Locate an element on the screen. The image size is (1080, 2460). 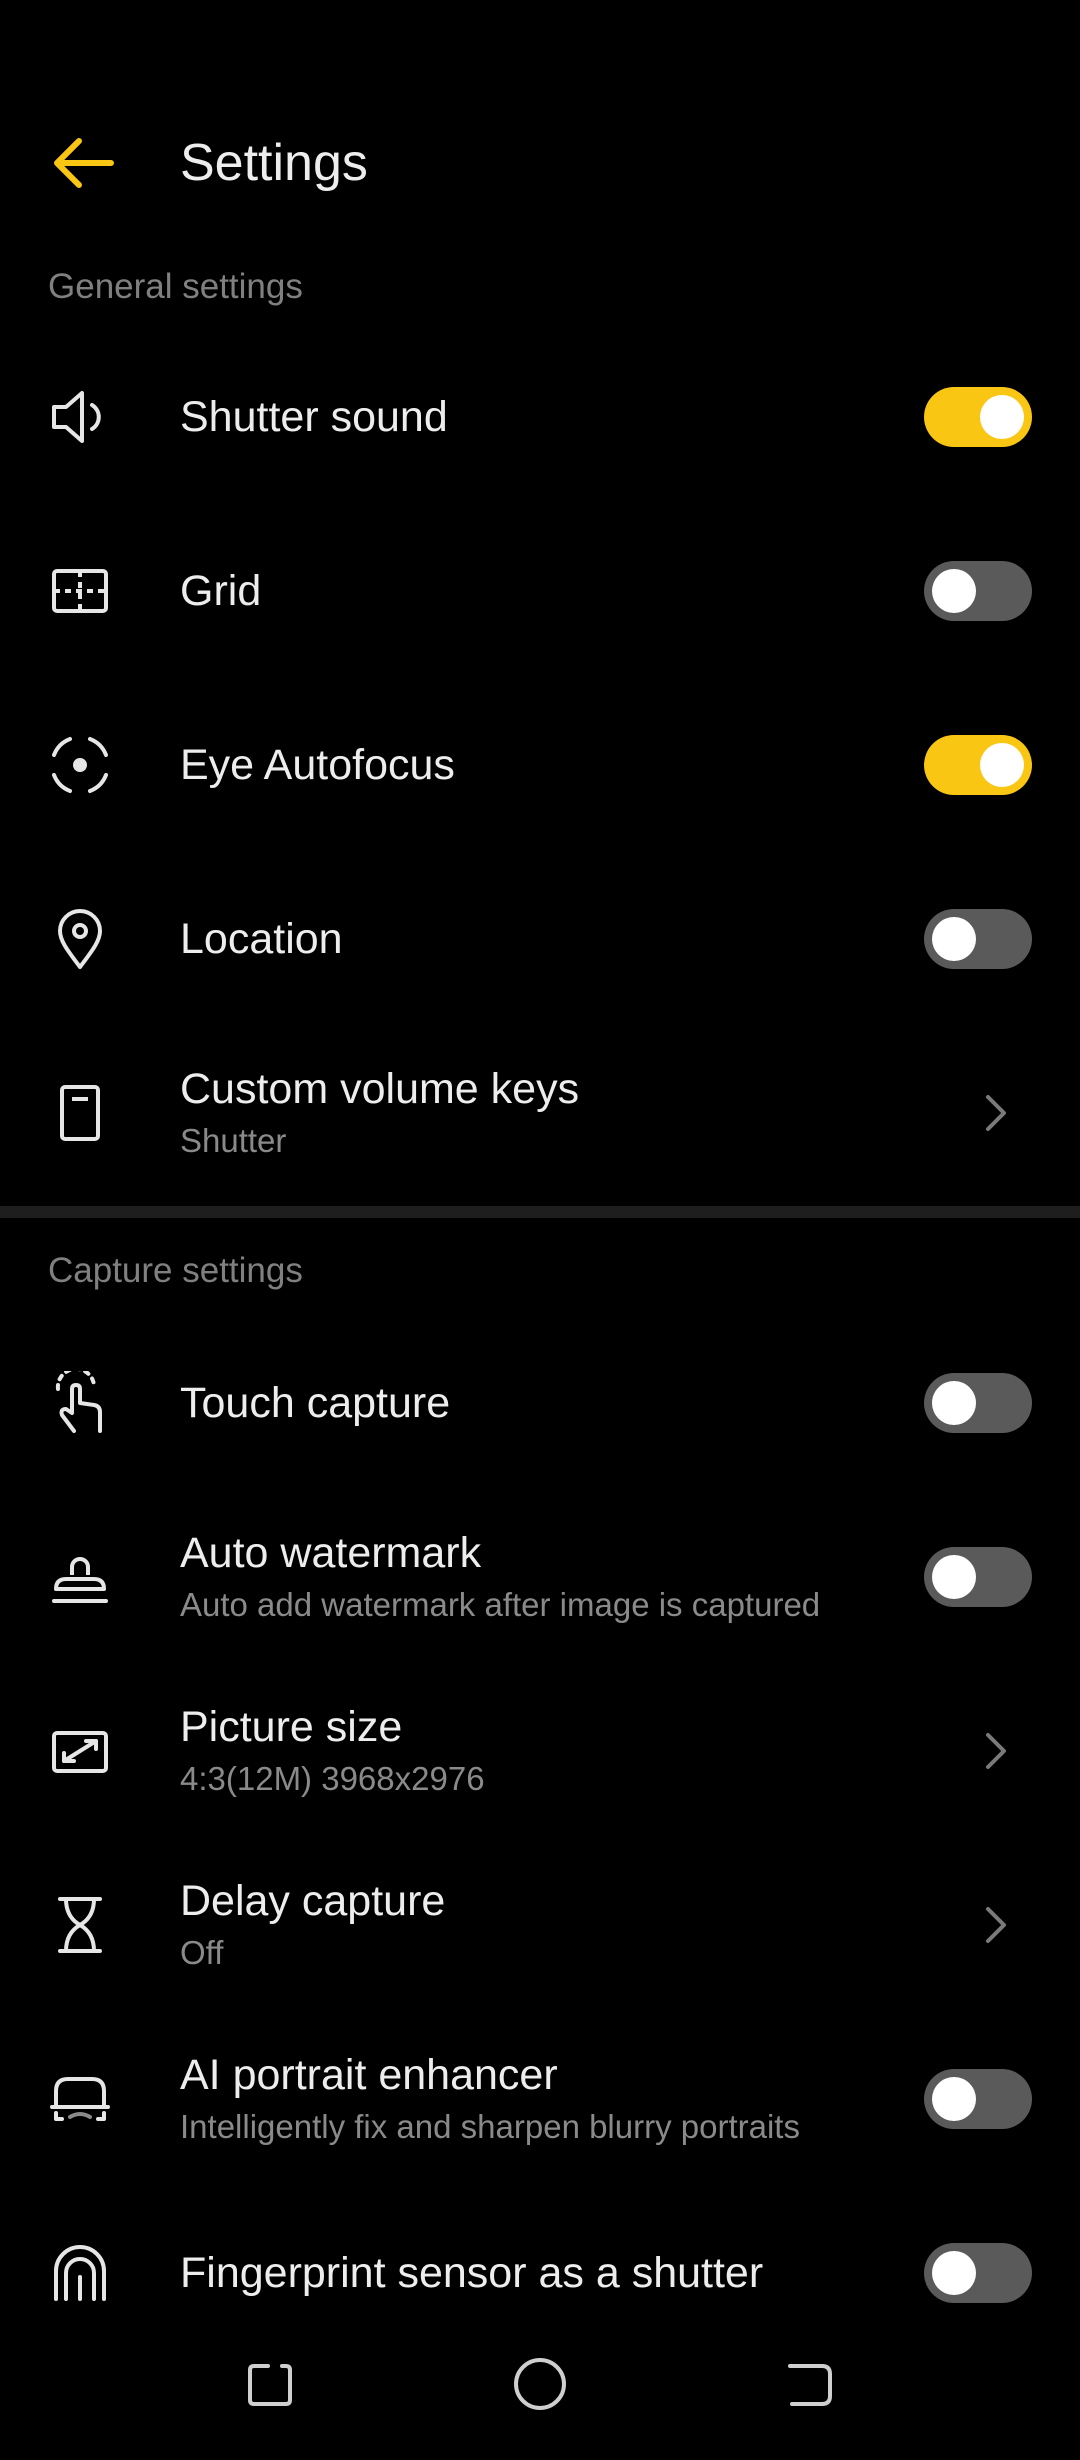
setting-title: Fingerprint sensor as a shutter is located at coordinates (472, 2273).